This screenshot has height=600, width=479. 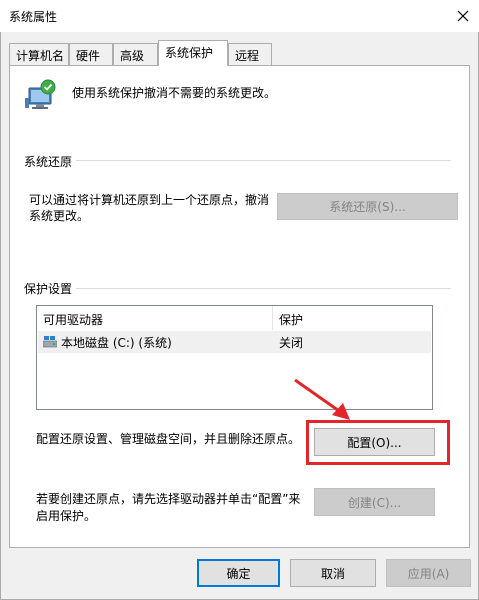 I want to click on system-restore-group-title: 系统还原, so click(x=50, y=161).